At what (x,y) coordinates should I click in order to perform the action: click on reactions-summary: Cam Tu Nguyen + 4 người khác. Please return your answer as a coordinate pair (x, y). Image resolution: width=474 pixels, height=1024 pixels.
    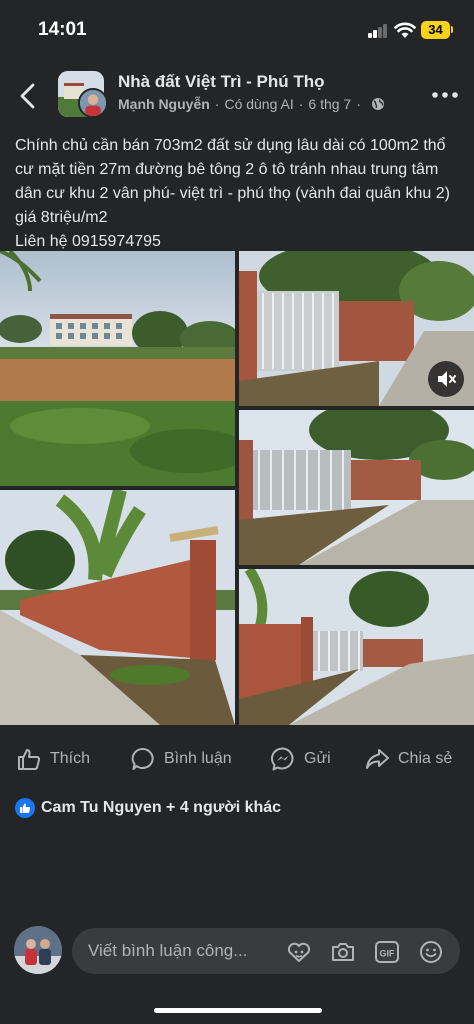
    Looking at the image, I should click on (148, 808).